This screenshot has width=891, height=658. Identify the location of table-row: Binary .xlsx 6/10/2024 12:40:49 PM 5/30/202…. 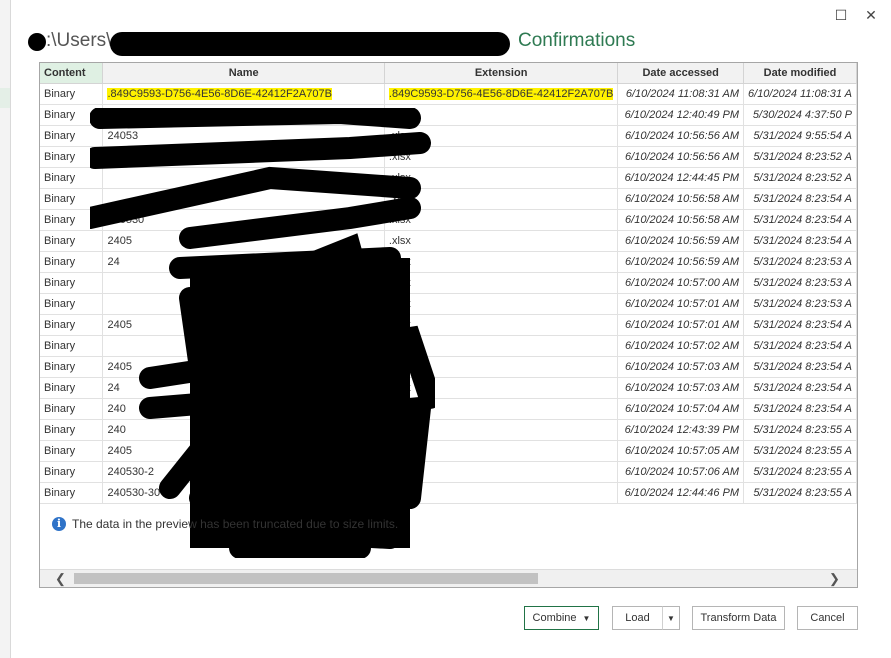
(448, 115).